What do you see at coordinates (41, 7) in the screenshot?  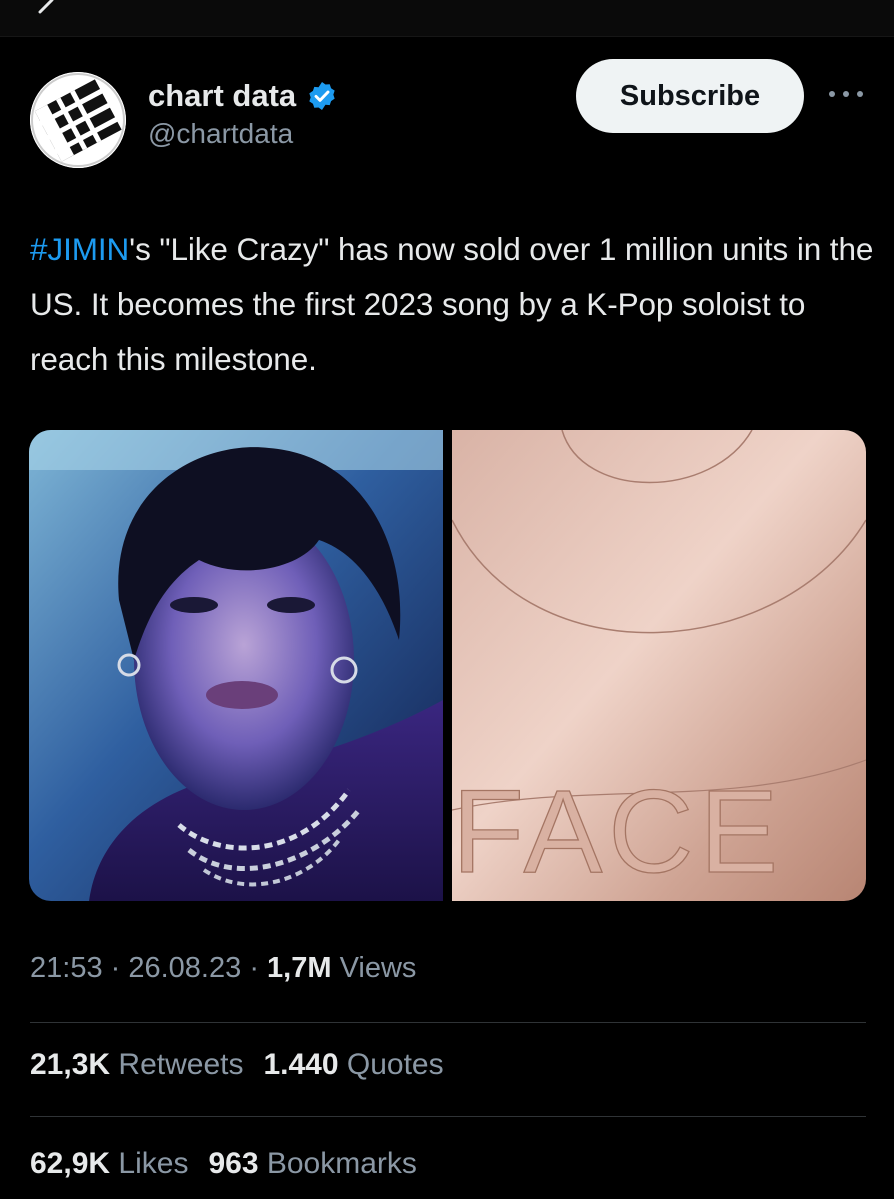 I see `back-arrow-icon` at bounding box center [41, 7].